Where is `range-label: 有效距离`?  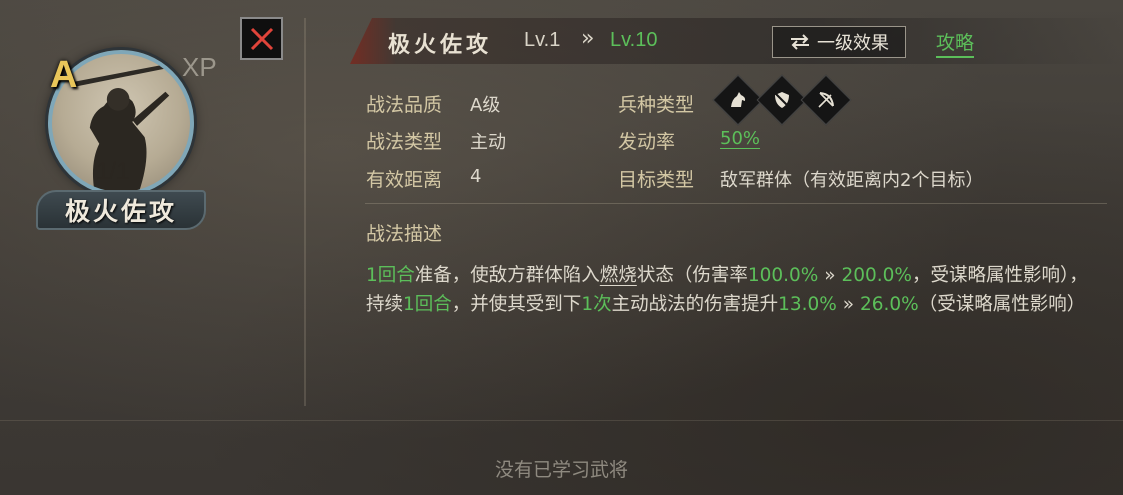 range-label: 有效距离 is located at coordinates (404, 180).